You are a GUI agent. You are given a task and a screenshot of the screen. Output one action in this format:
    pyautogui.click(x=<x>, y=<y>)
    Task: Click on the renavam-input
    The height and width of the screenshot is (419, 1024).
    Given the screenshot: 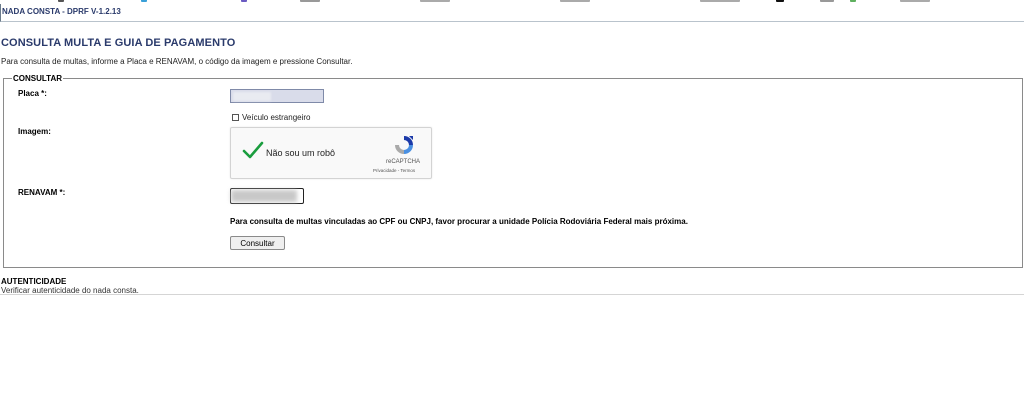 What is the action you would take?
    pyautogui.click(x=267, y=196)
    